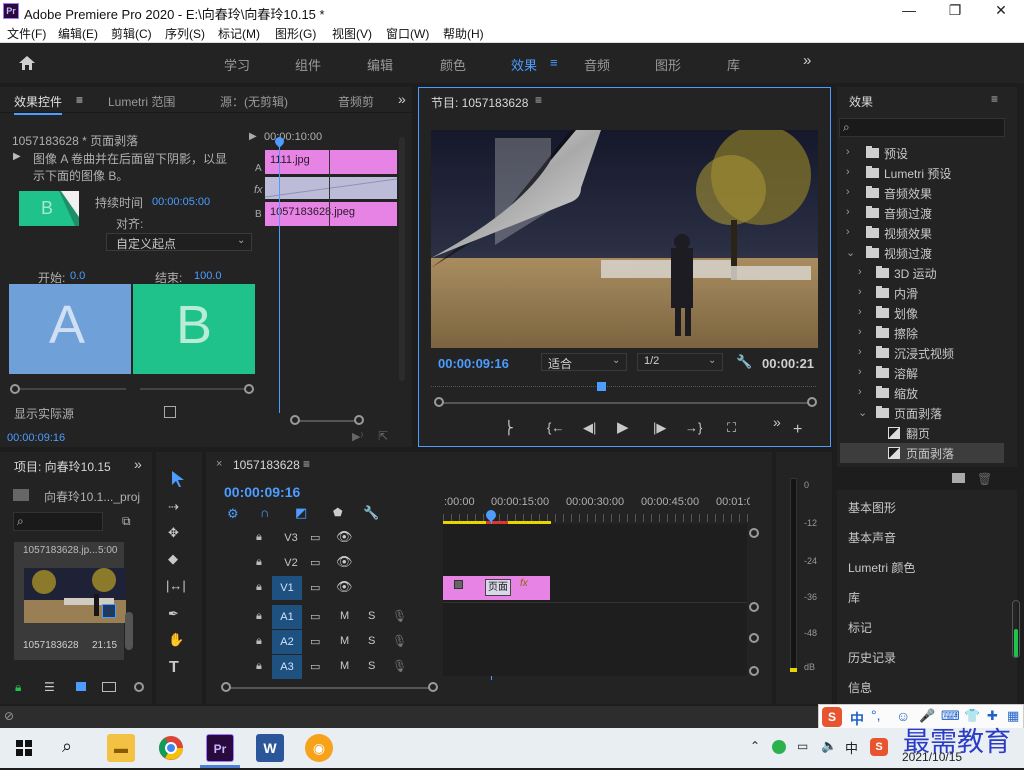  What do you see at coordinates (287, 667) in the screenshot?
I see `track-label-a3: A3` at bounding box center [287, 667].